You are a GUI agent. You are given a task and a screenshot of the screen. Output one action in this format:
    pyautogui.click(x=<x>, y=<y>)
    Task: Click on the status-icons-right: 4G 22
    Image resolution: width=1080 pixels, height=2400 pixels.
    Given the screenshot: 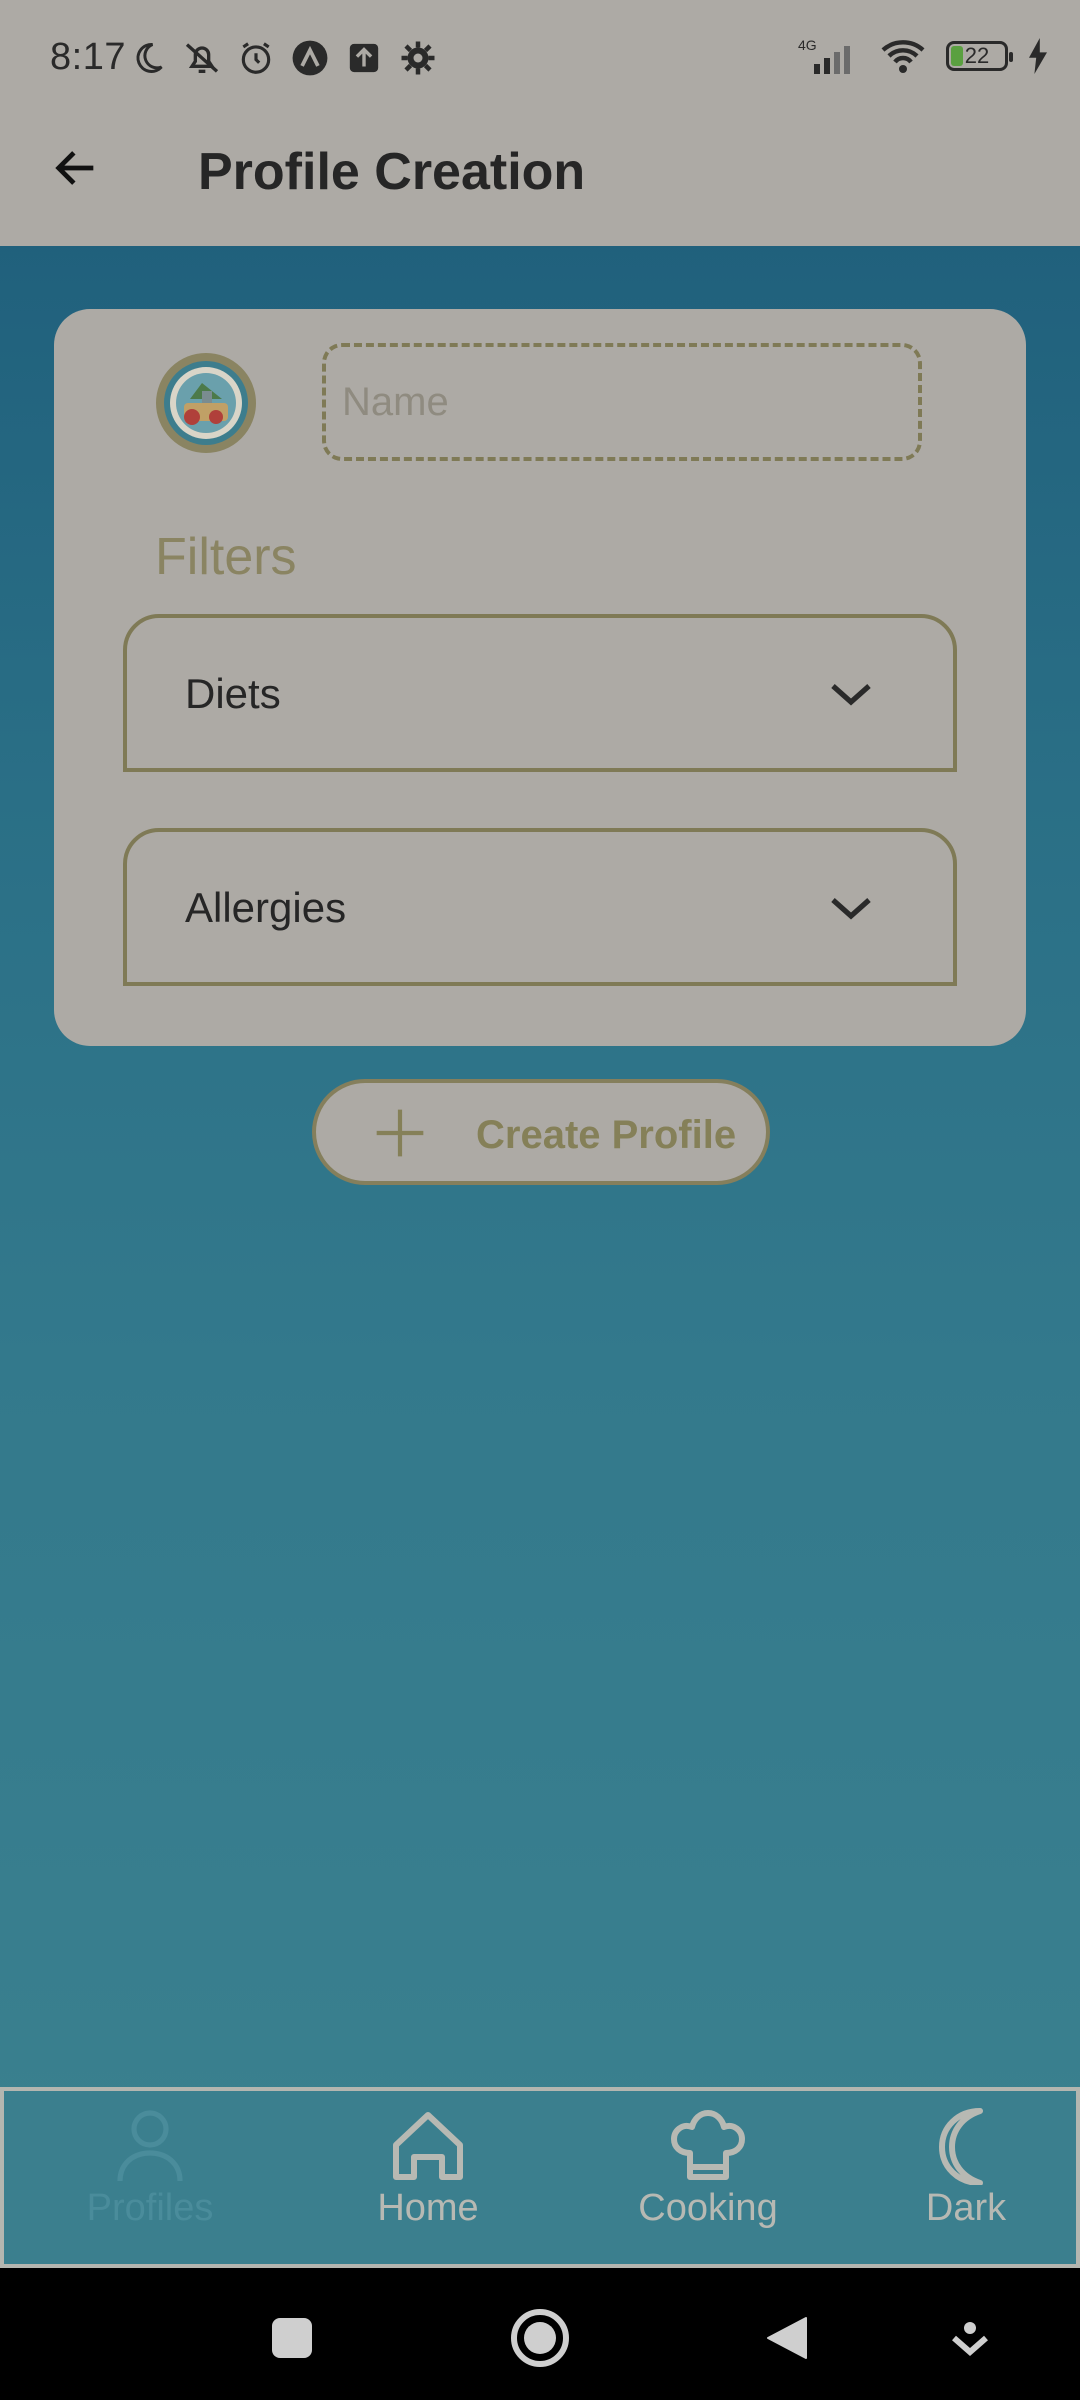 What is the action you would take?
    pyautogui.click(x=922, y=56)
    